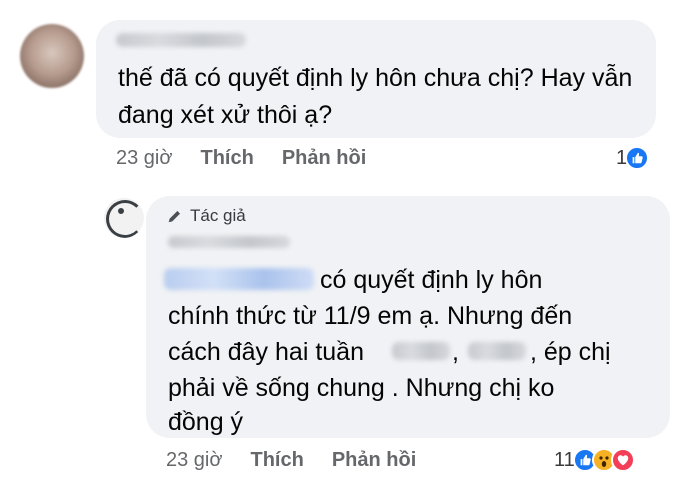 This screenshot has width=680, height=486. I want to click on author-badge: Tác giả, so click(206, 216).